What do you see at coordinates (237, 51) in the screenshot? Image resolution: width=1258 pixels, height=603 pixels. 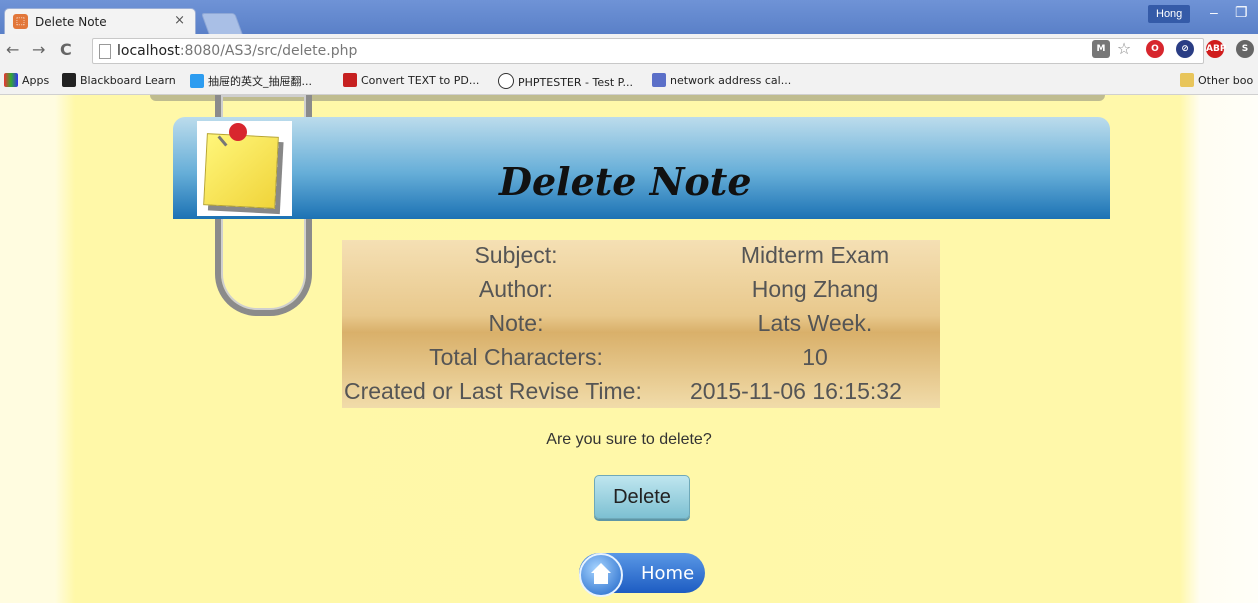 I see `url-text: localhost:8080/AS3/src/delete.php` at bounding box center [237, 51].